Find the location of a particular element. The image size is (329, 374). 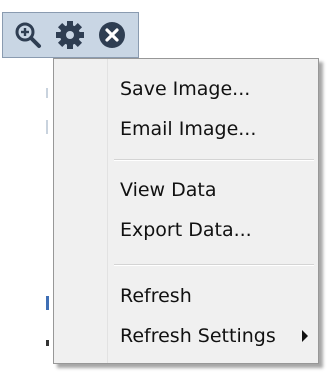

menu-item-refresh-settings: Refresh Settings is located at coordinates (213, 336).